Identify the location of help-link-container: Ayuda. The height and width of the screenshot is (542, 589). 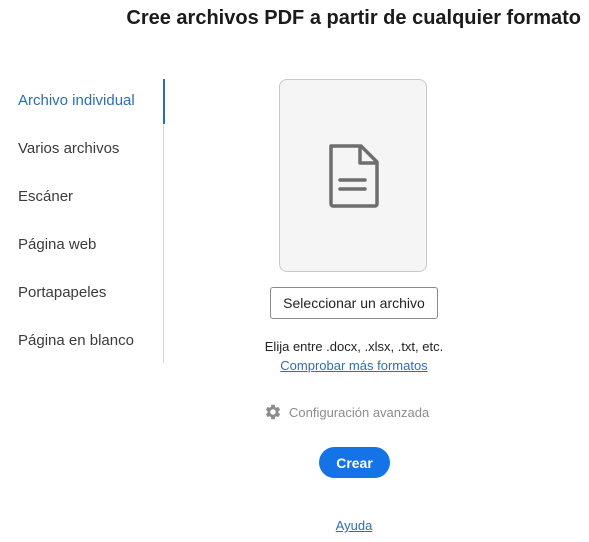
(294, 525).